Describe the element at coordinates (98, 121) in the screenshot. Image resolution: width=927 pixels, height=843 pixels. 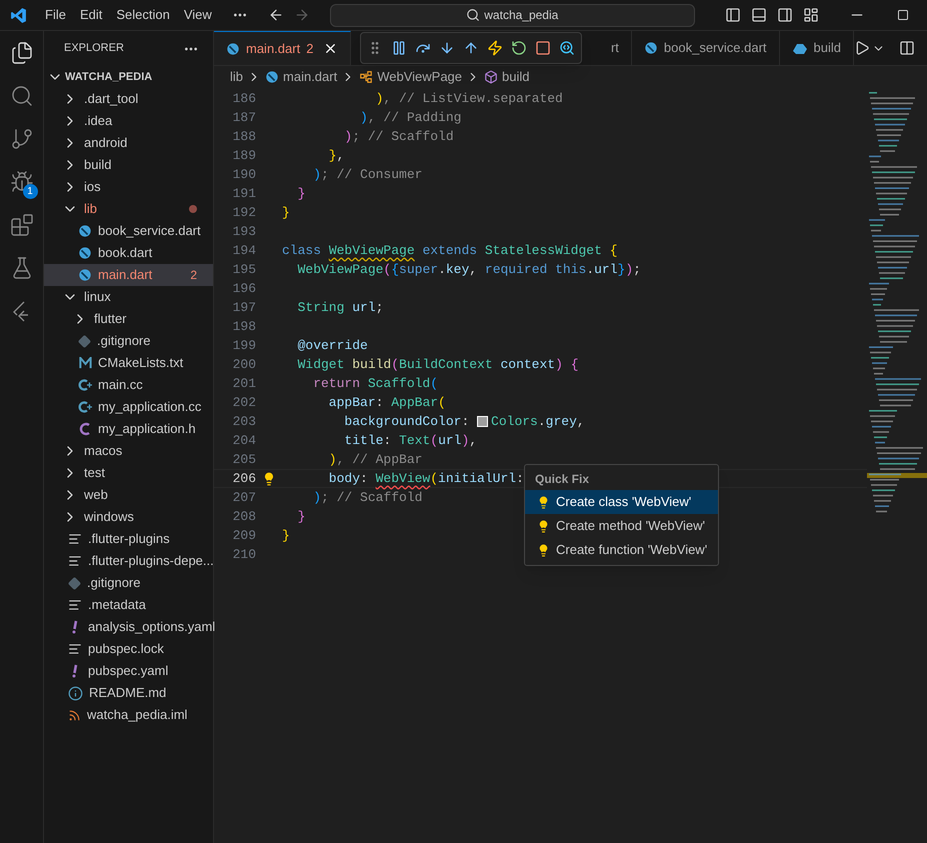
I see `file-name: .idea` at that location.